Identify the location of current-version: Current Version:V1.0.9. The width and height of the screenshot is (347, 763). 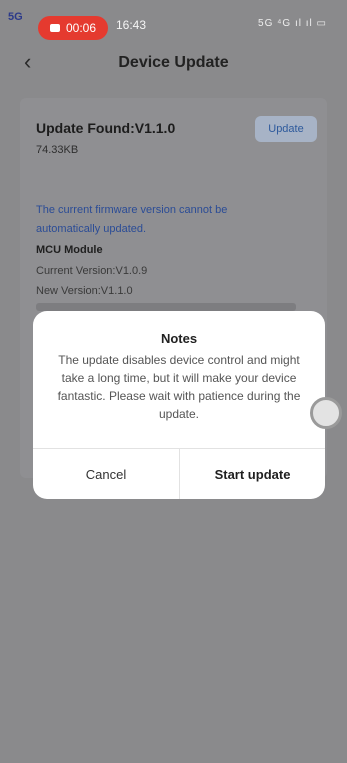
(92, 271).